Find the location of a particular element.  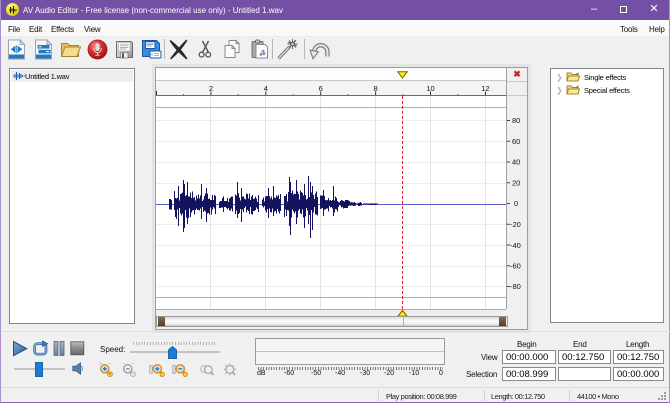

svg-text: 20 is located at coordinates (516, 183).